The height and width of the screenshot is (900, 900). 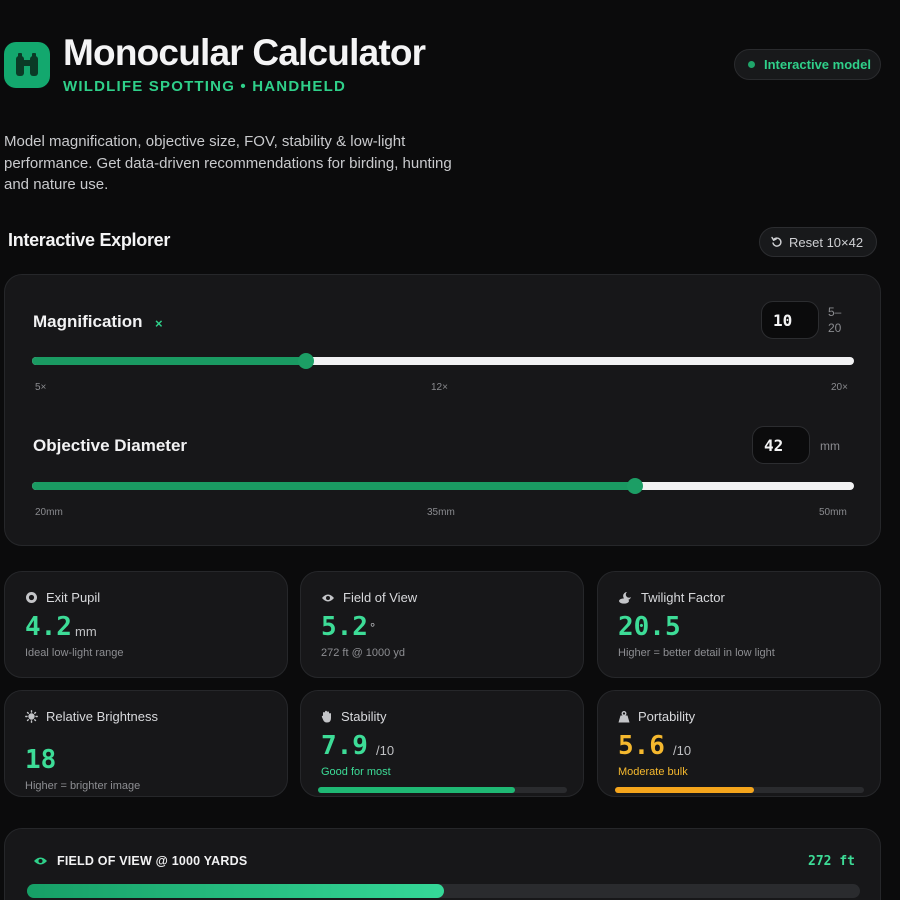 I want to click on objective-label: Objective Diameter, so click(x=110, y=445).